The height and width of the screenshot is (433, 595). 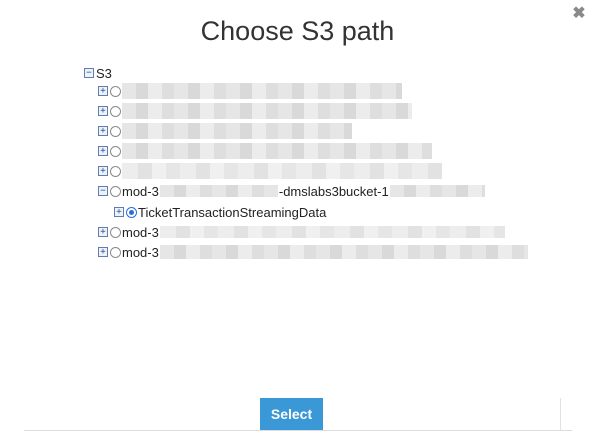 What do you see at coordinates (131, 212) in the screenshot?
I see `folder-radio-selected` at bounding box center [131, 212].